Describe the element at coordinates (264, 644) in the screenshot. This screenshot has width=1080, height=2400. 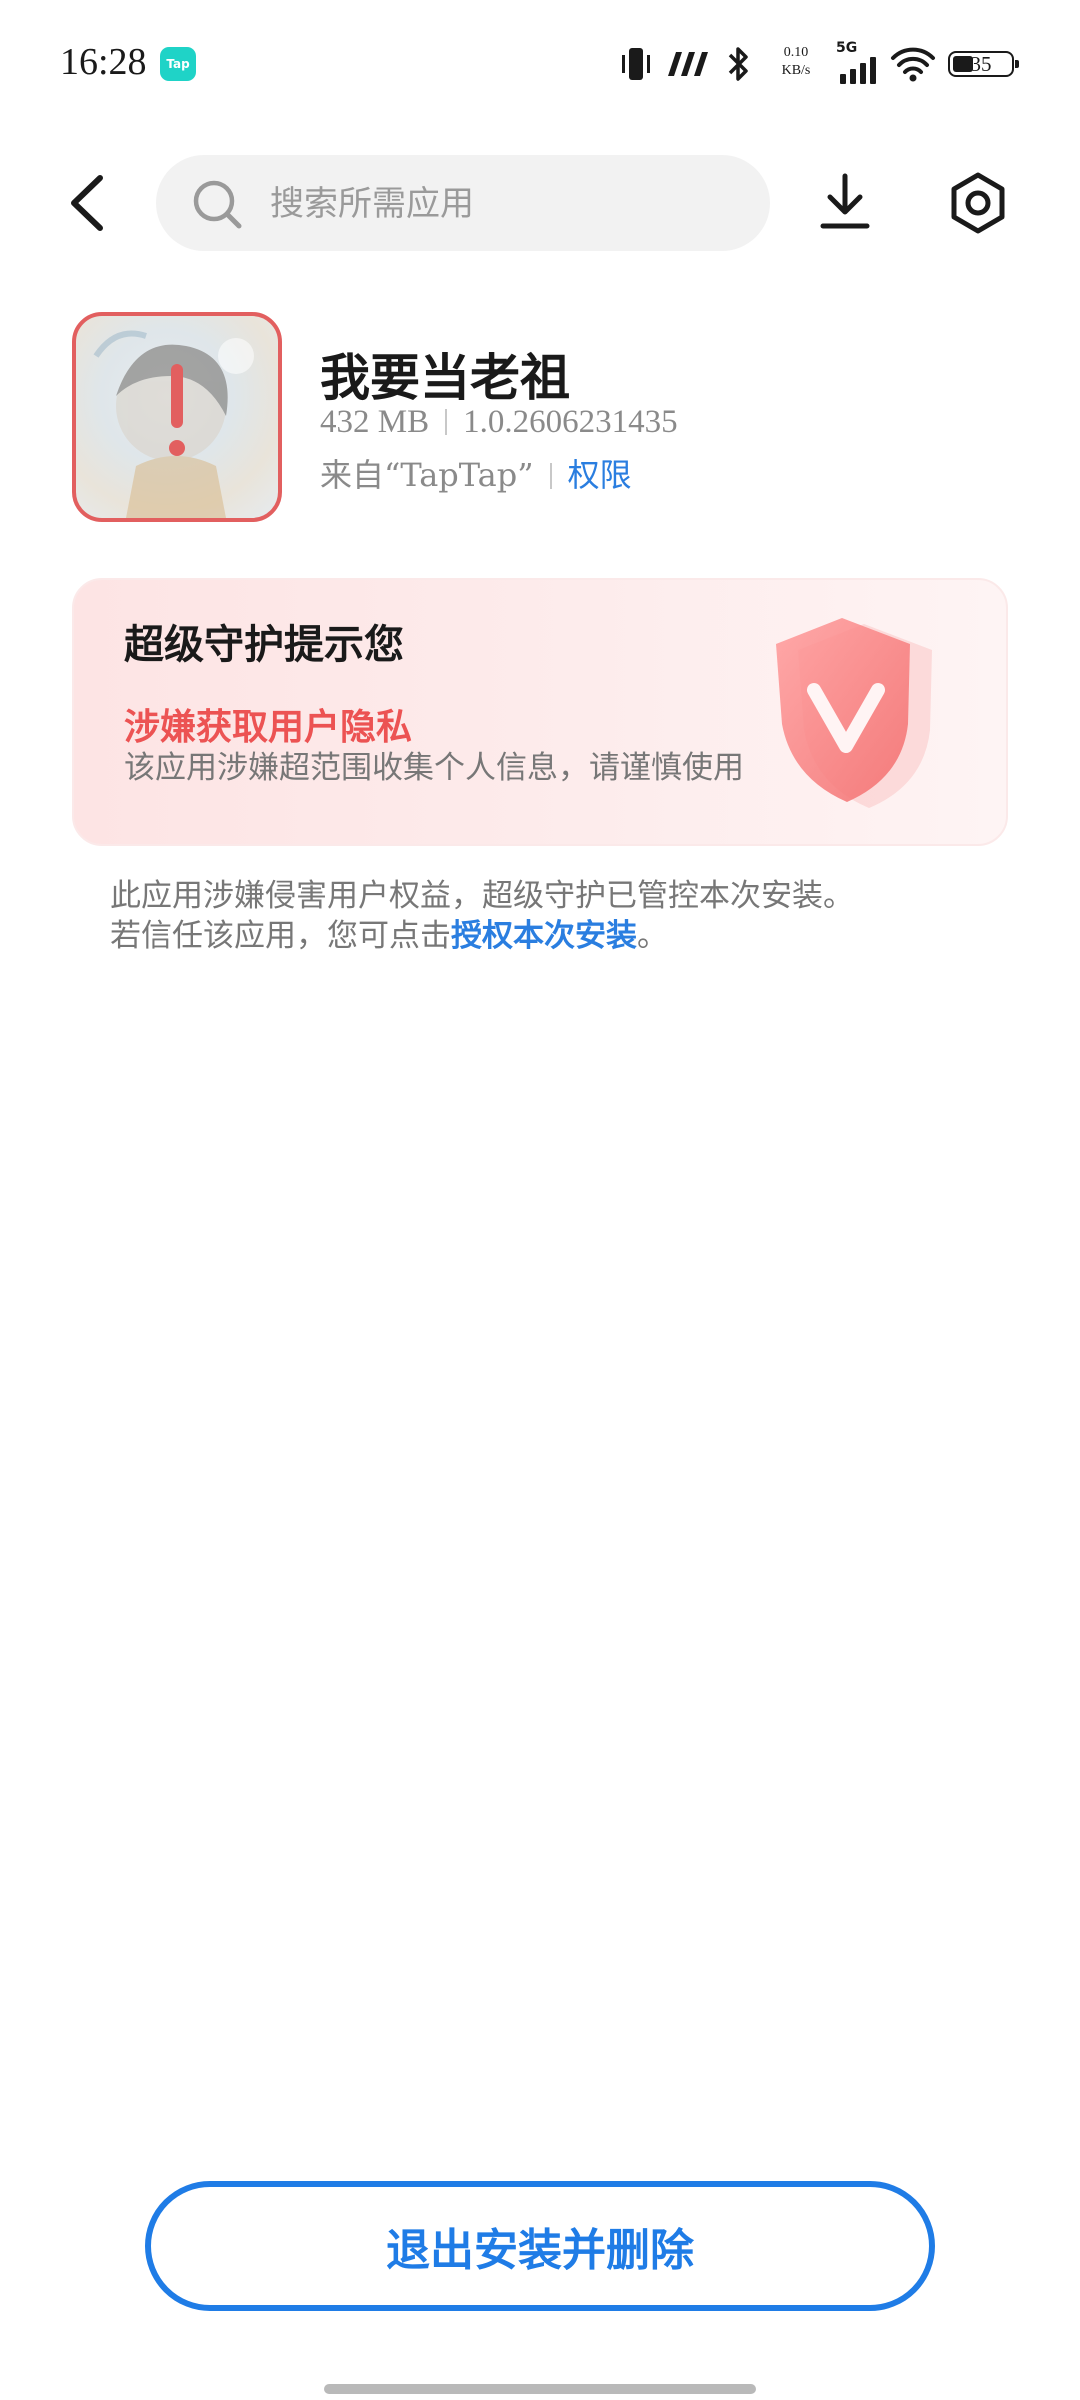
I see `warning-title: 超级守护提示您` at that location.